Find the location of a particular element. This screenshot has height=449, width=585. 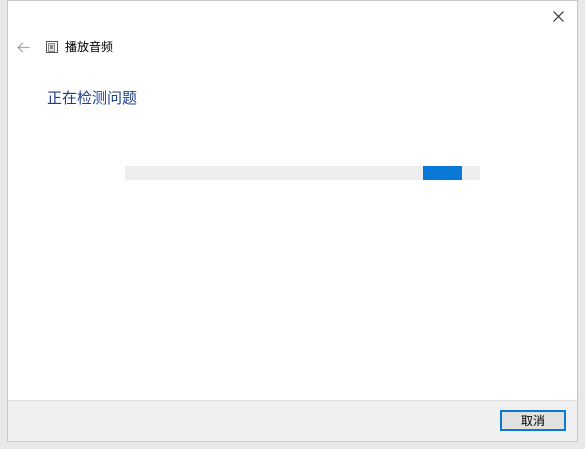

progress-indicator is located at coordinates (442, 173).